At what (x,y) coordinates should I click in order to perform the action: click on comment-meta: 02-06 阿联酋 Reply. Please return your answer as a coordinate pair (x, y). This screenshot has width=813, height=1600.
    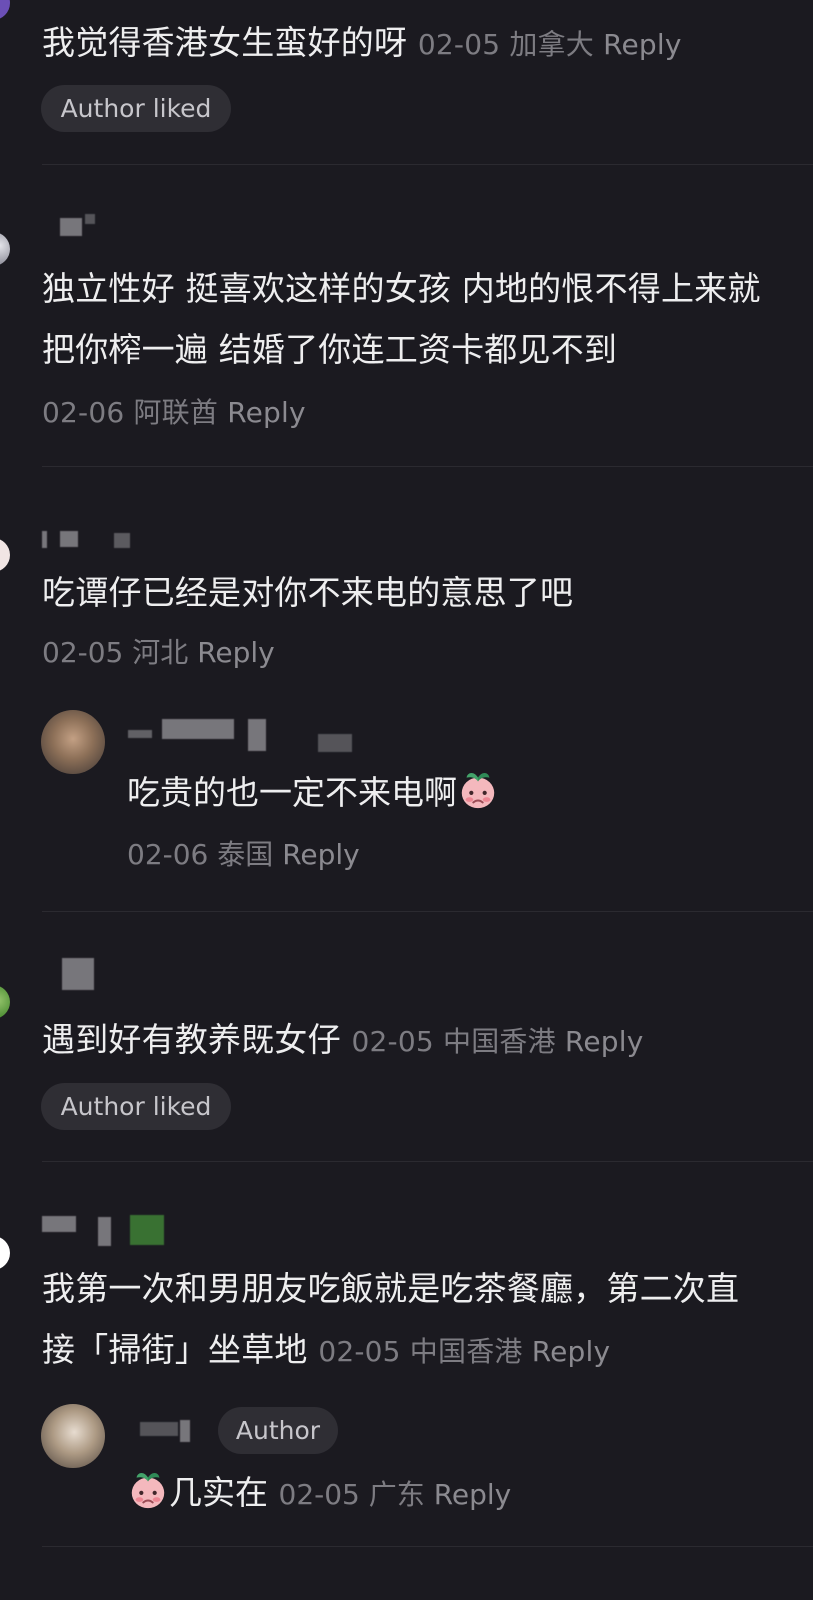
    Looking at the image, I should click on (174, 412).